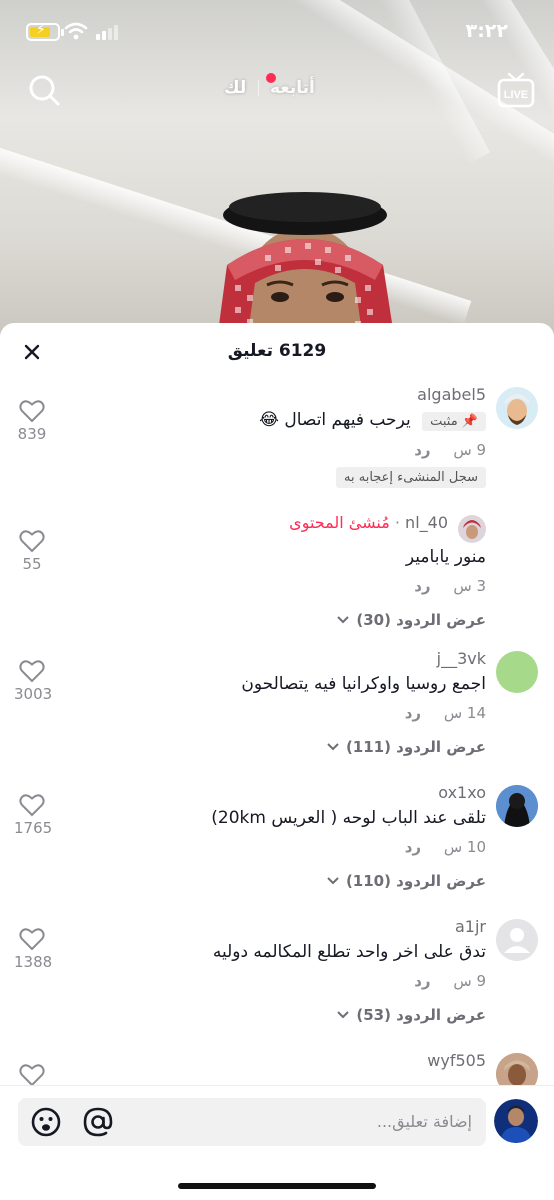 This screenshot has width=554, height=1200. I want to click on comment-time: 3 س, so click(469, 586).